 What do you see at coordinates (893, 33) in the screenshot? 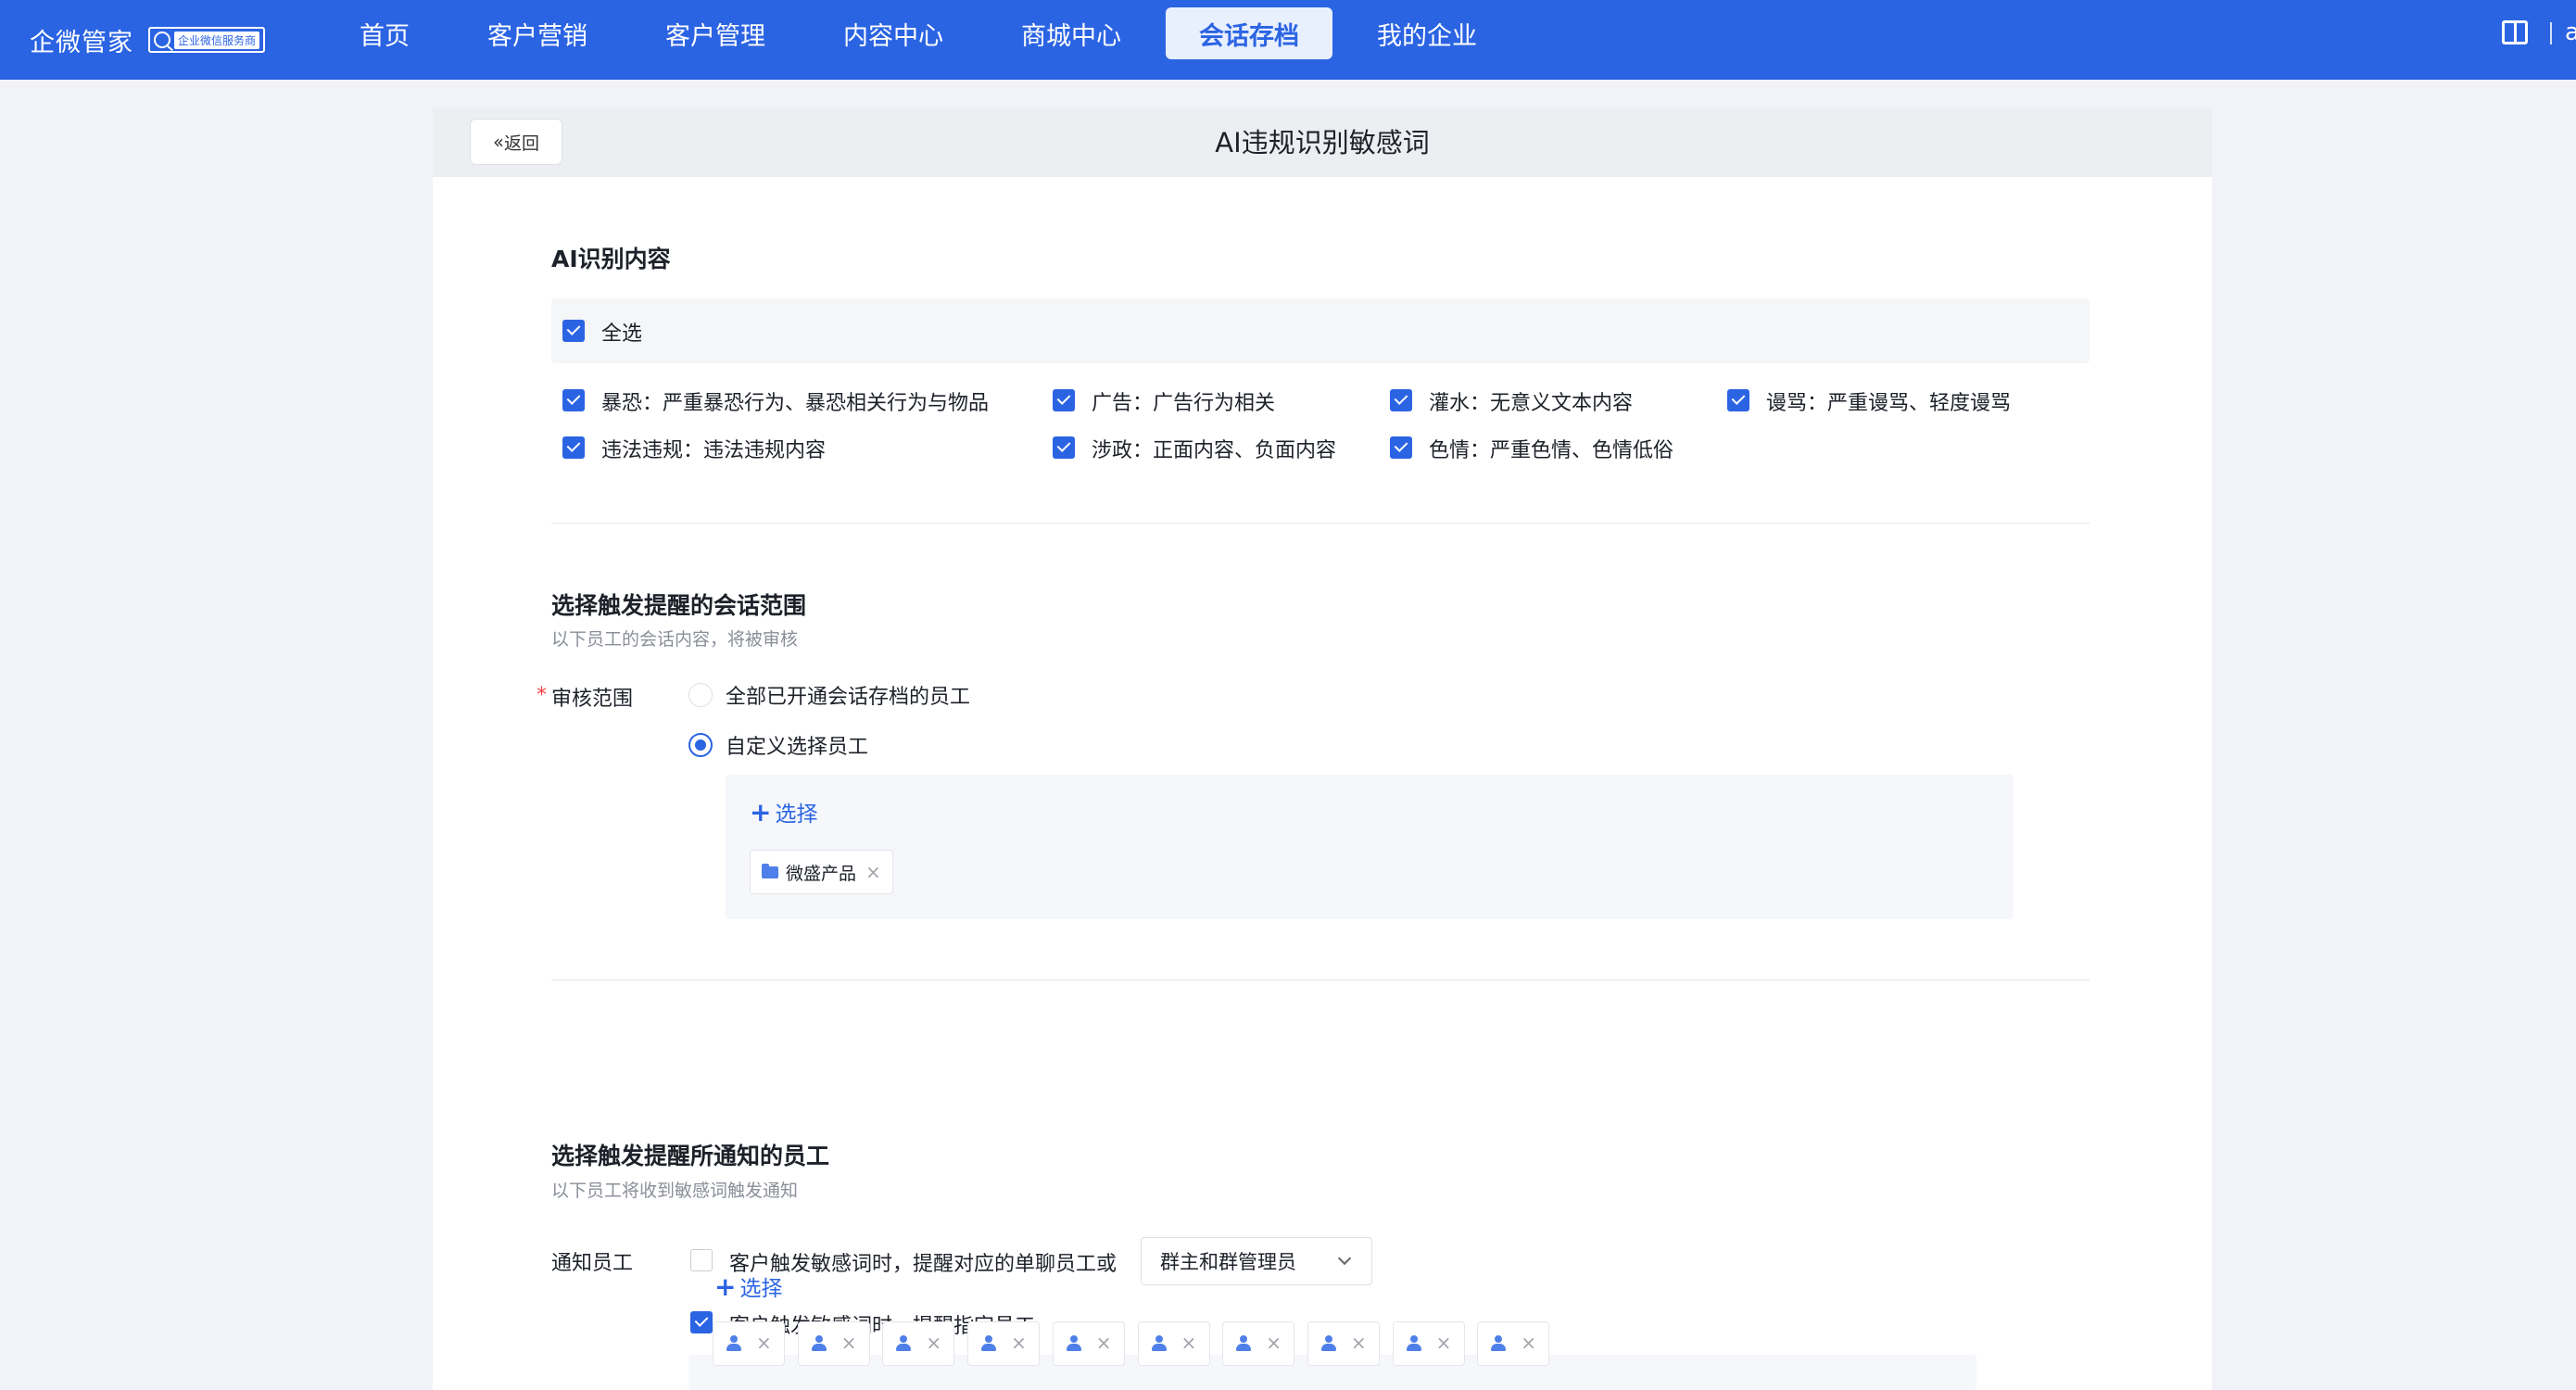
I see `nav-item-content-center: 内容中心` at bounding box center [893, 33].